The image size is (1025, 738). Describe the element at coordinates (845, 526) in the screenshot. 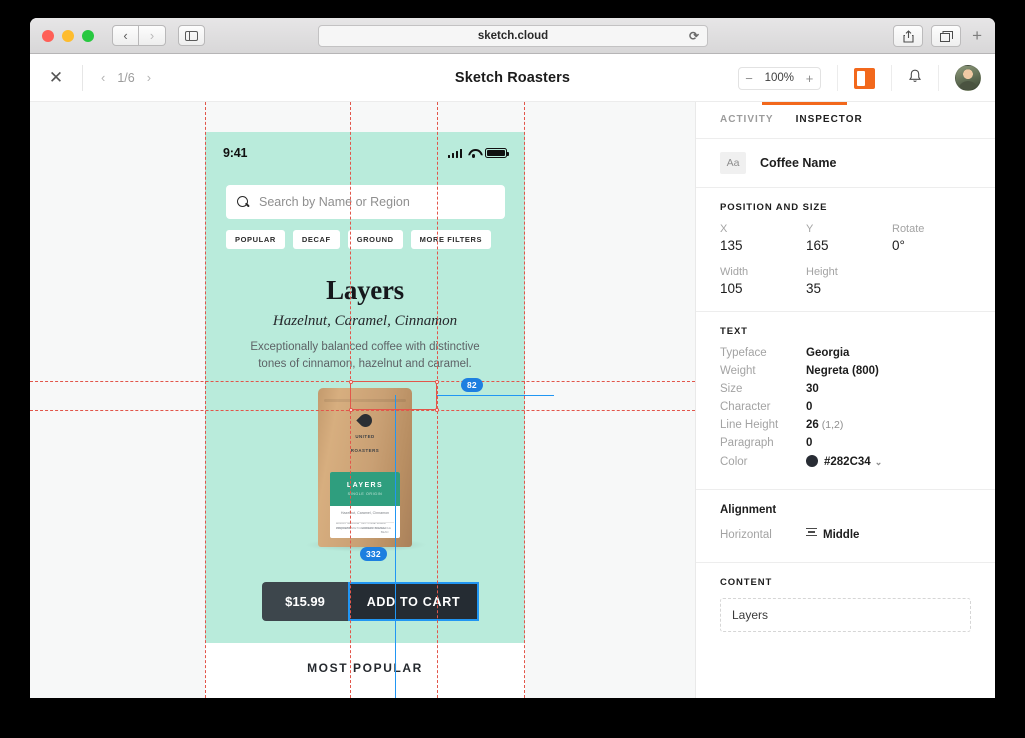

I see `alignment-section: Alignment Horizontal Middle` at that location.